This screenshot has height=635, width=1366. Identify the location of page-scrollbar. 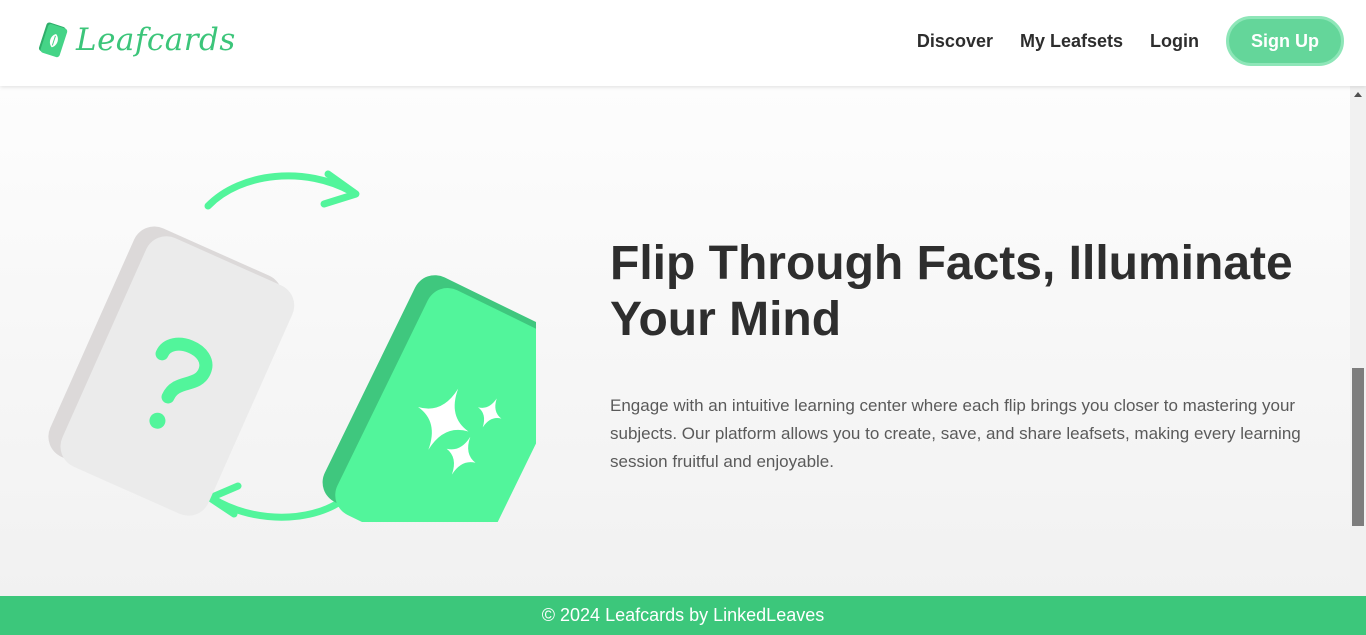
(1358, 341).